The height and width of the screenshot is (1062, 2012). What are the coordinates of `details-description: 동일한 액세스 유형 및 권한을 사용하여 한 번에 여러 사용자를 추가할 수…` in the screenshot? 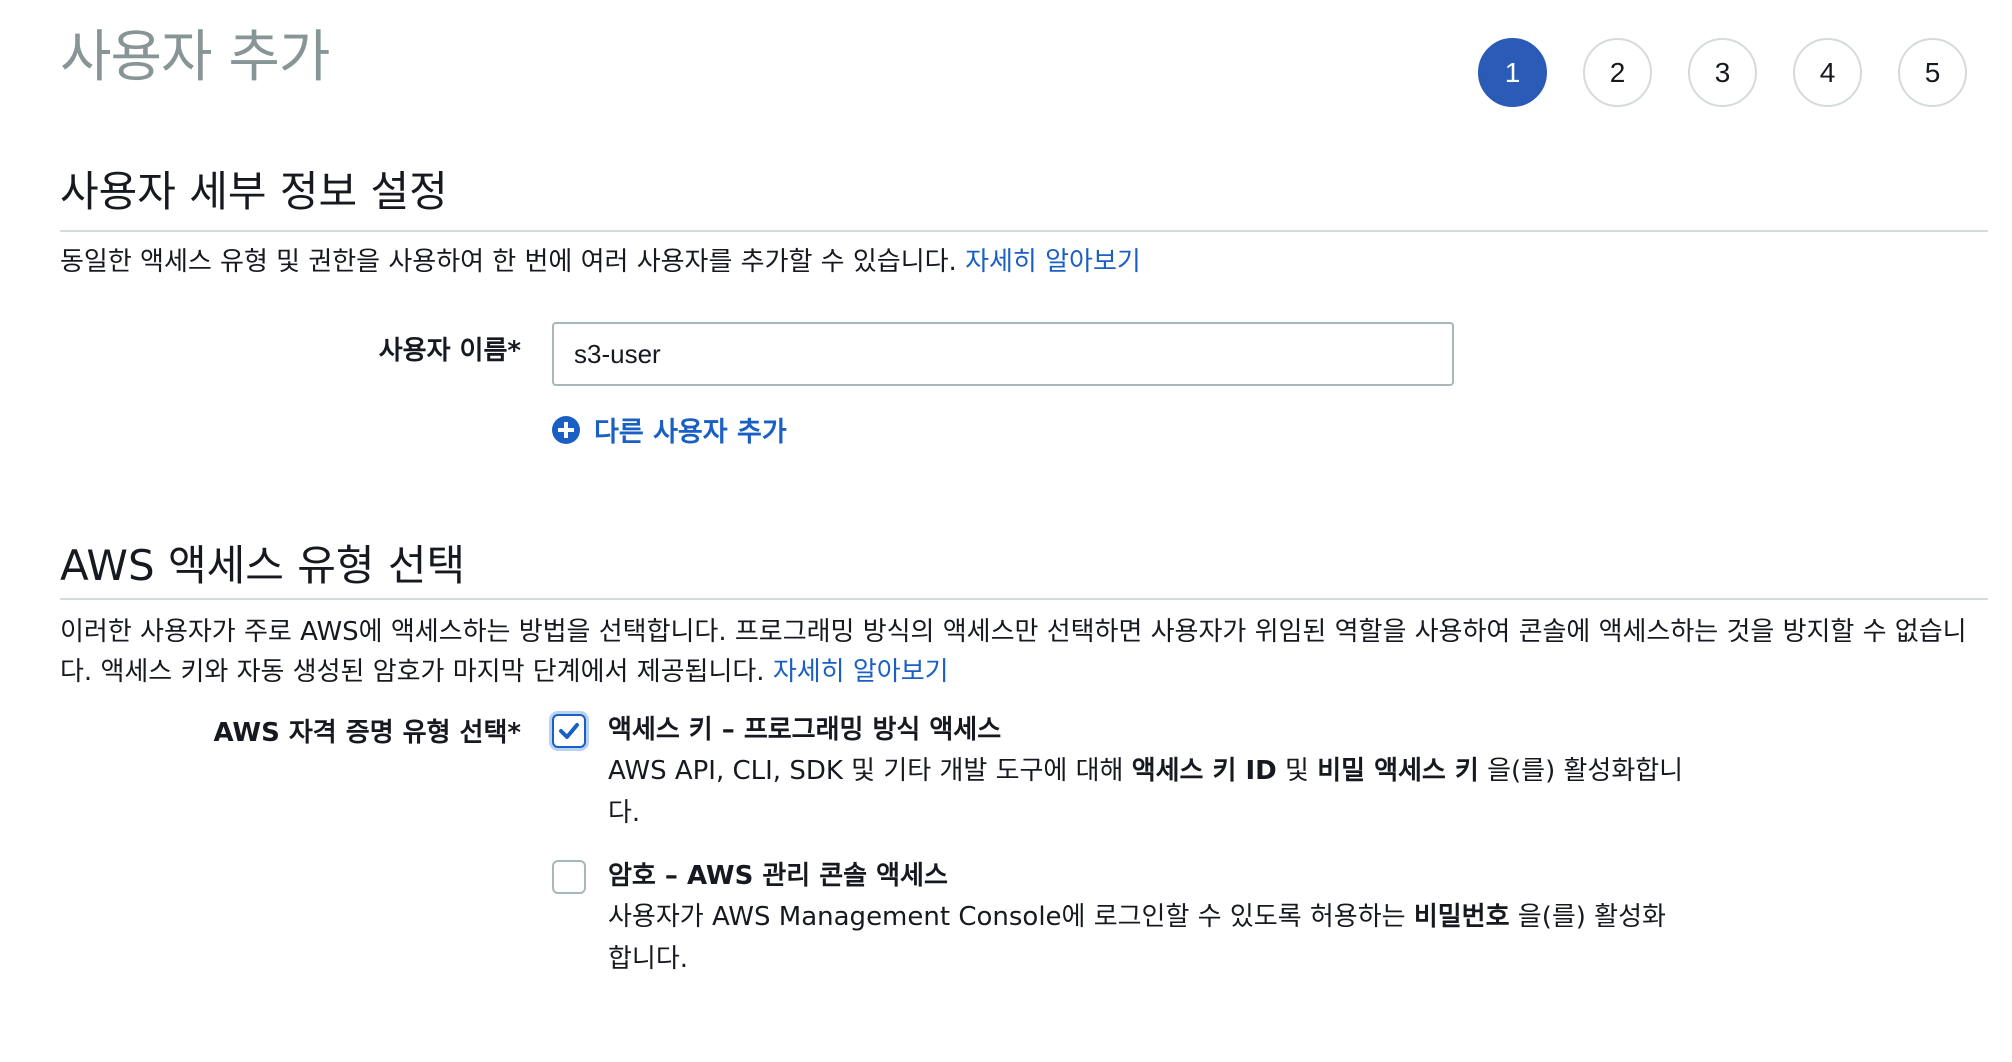 It's located at (600, 262).